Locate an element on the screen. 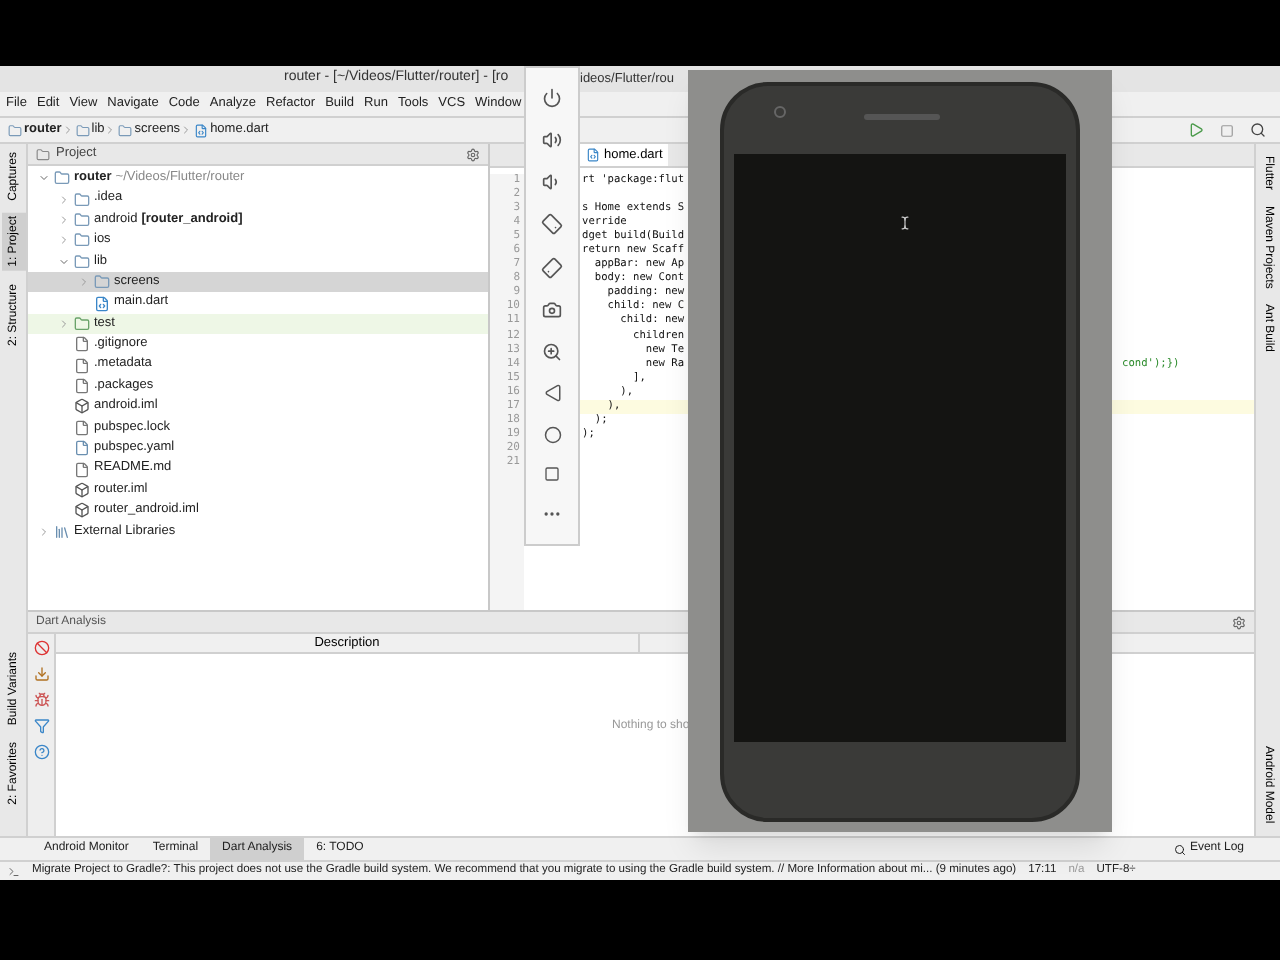 Image resolution: width=1280 pixels, height=960 pixels. bug-icon is located at coordinates (41, 700).